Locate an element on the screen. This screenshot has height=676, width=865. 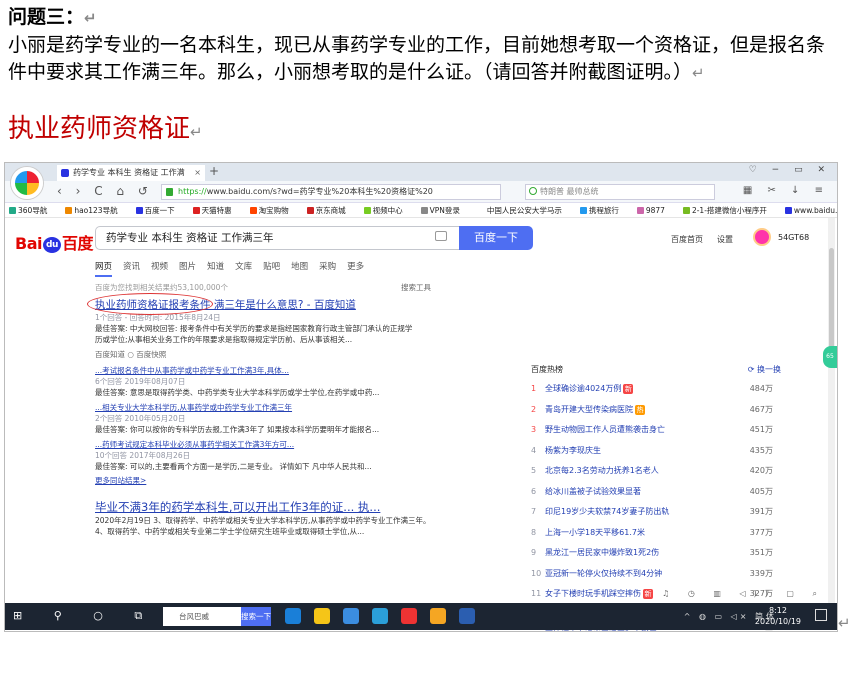
more-results-link: 更多同站结果> is located at coordinates (305, 480).